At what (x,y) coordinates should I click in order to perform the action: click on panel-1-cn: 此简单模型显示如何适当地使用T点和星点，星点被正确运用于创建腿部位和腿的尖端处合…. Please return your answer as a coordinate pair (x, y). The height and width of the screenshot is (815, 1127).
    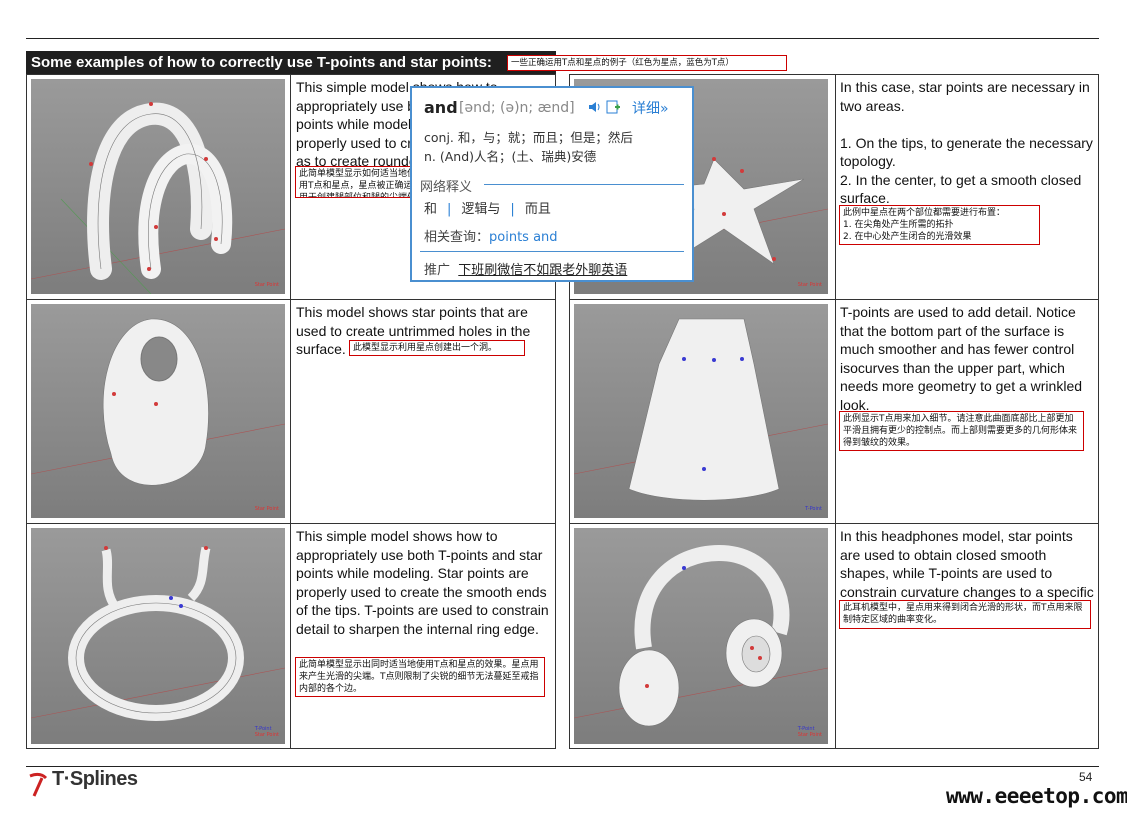
    Looking at the image, I should click on (360, 182).